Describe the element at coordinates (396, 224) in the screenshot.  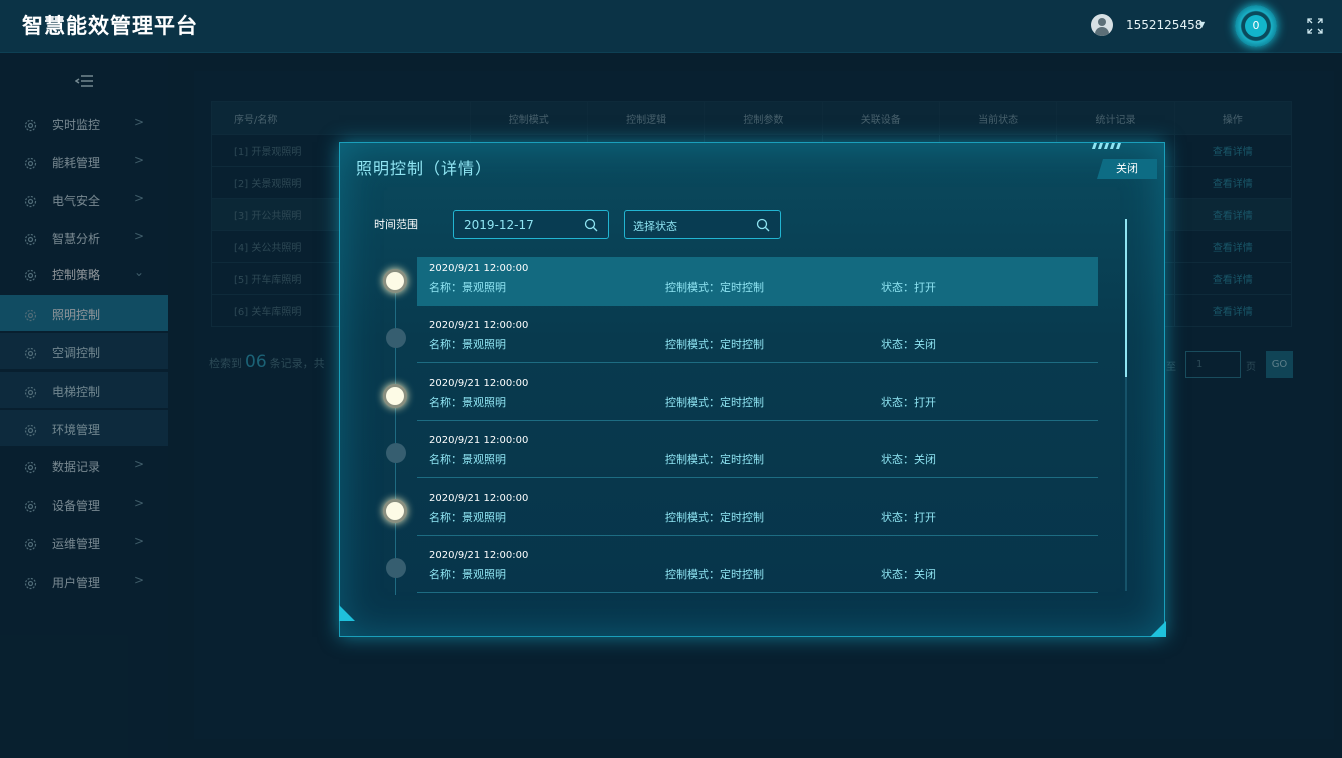
I see `time-range-label: 时间范围` at that location.